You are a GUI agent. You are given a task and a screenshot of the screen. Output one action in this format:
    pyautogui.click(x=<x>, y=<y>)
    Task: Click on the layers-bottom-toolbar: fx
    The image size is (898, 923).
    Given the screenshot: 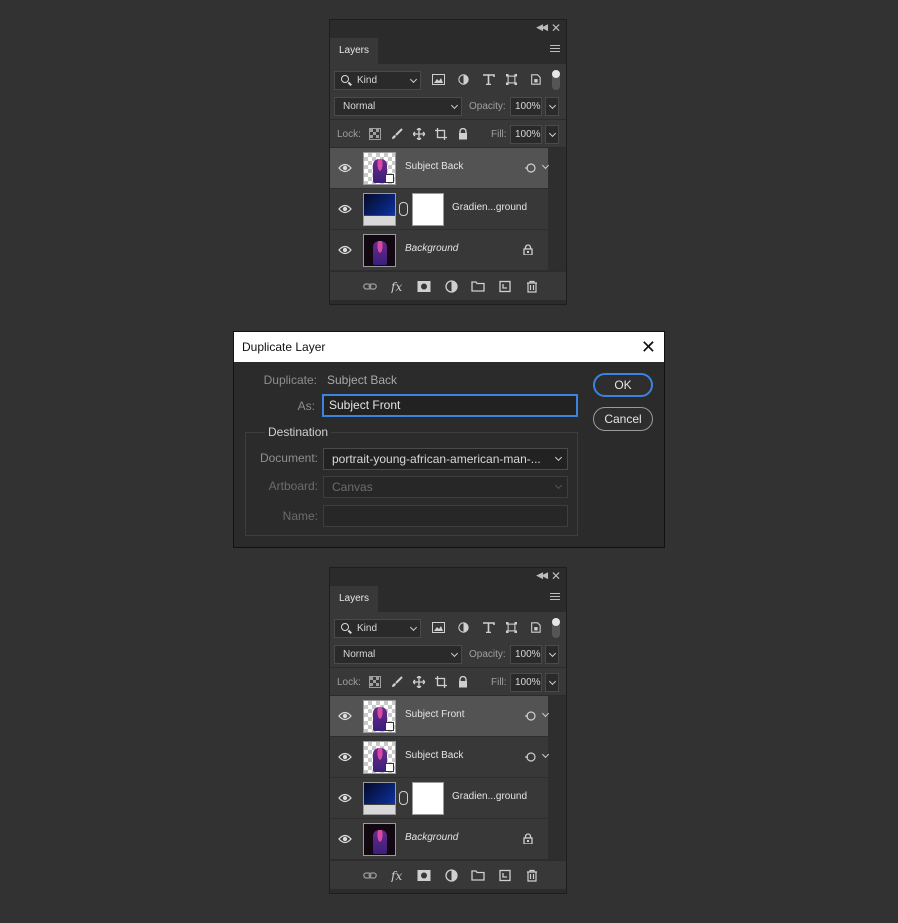 What is the action you would take?
    pyautogui.click(x=448, y=285)
    